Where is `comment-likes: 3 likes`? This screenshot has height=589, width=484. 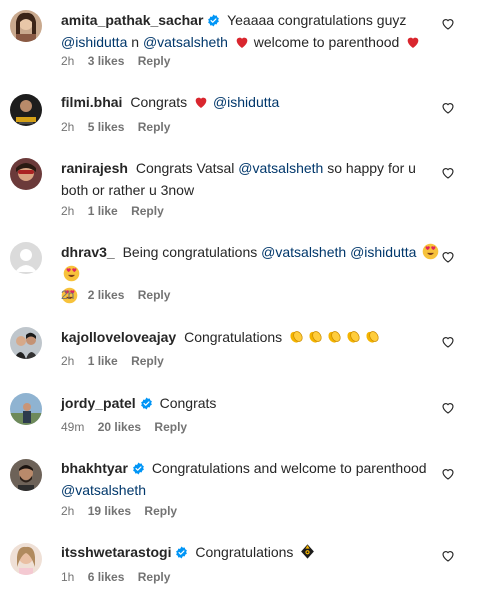
comment-likes: 3 likes is located at coordinates (106, 61).